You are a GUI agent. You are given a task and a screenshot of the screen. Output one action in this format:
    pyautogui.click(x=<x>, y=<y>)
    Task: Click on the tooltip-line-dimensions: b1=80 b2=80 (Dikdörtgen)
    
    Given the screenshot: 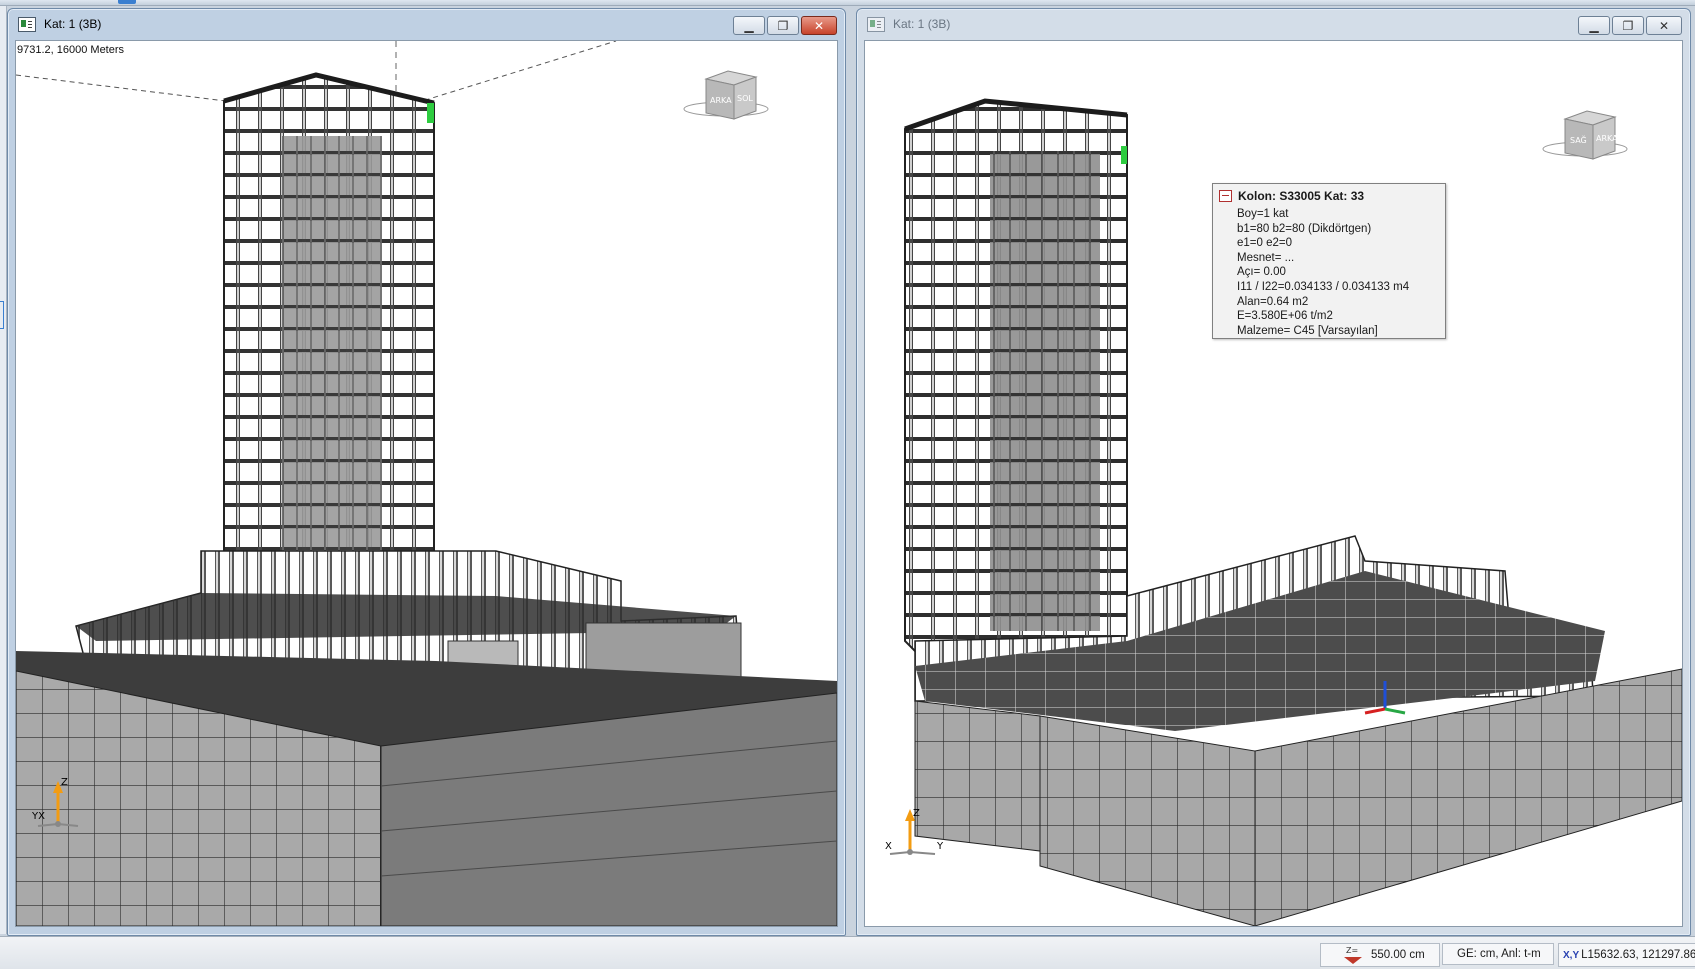 What is the action you would take?
    pyautogui.click(x=1304, y=228)
    